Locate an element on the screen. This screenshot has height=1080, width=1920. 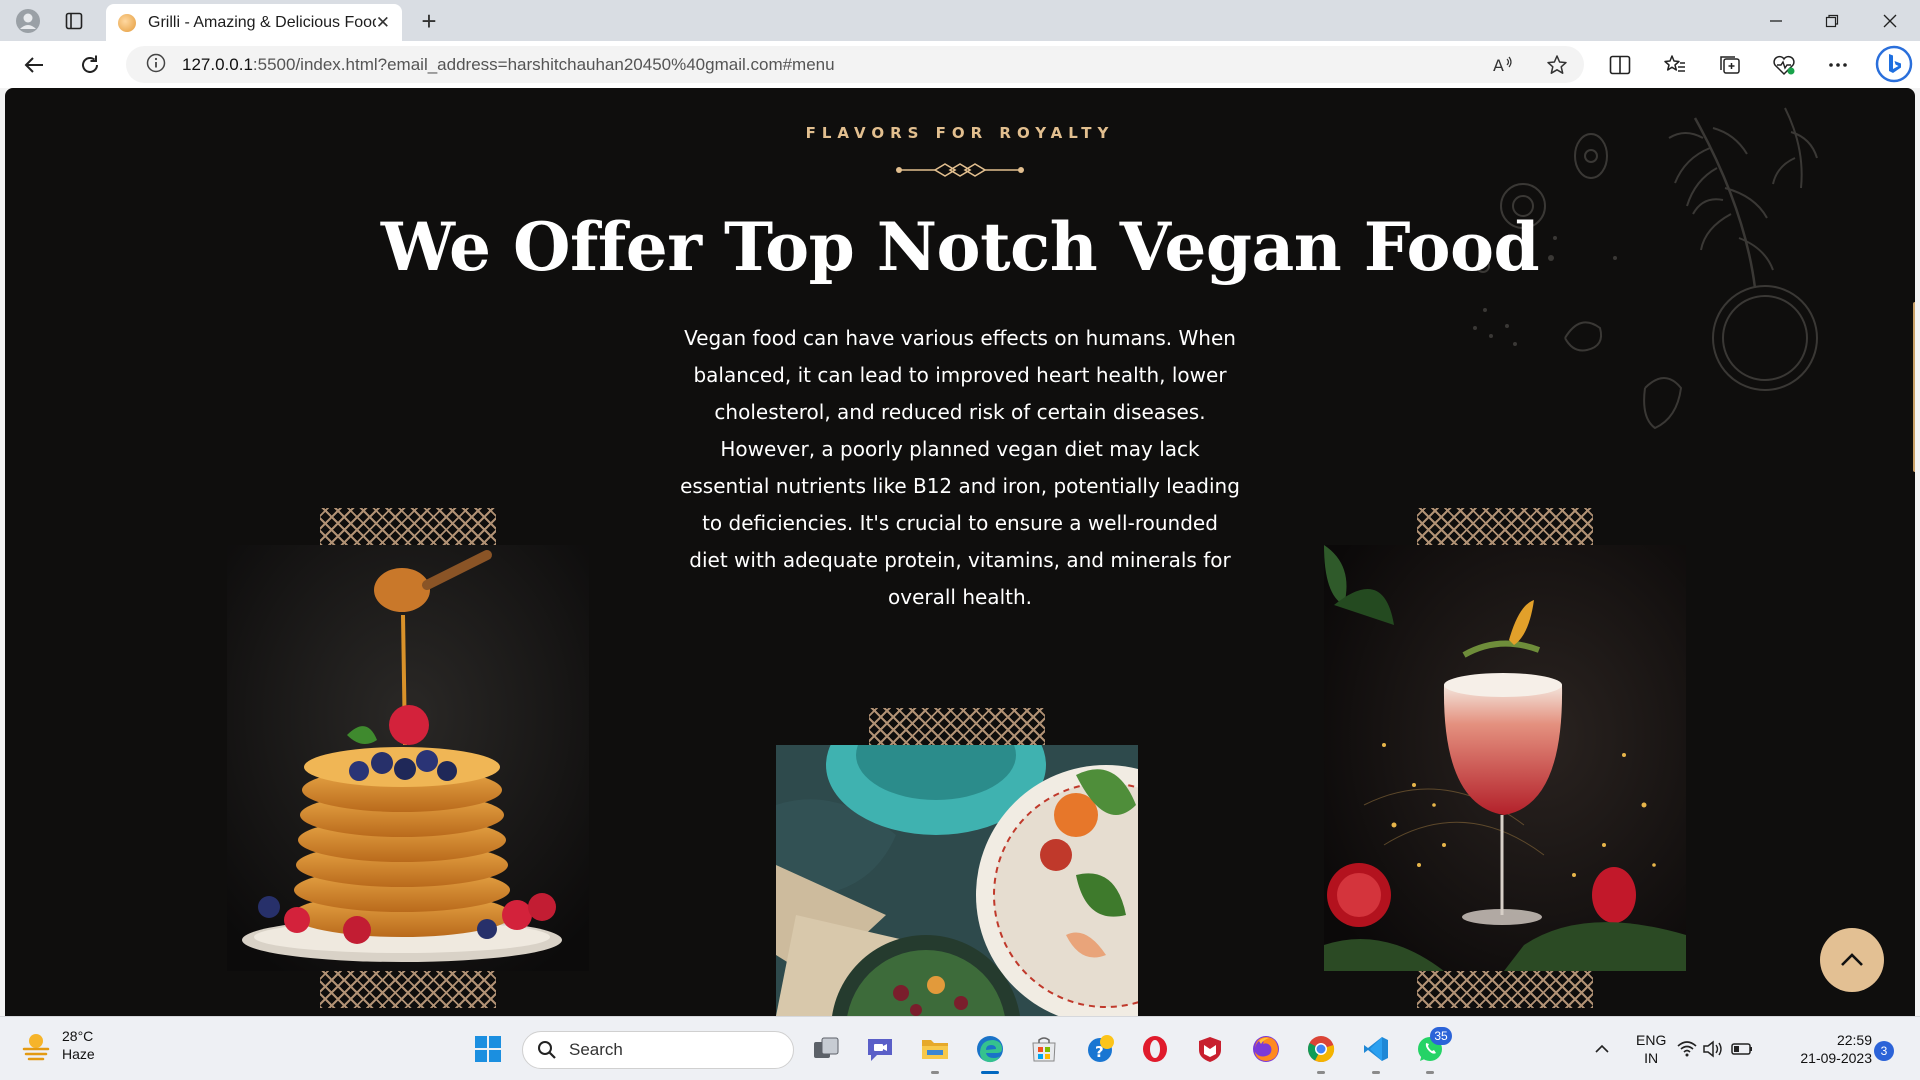
page-scrollbar-thumb is located at coordinates (1914, 387).